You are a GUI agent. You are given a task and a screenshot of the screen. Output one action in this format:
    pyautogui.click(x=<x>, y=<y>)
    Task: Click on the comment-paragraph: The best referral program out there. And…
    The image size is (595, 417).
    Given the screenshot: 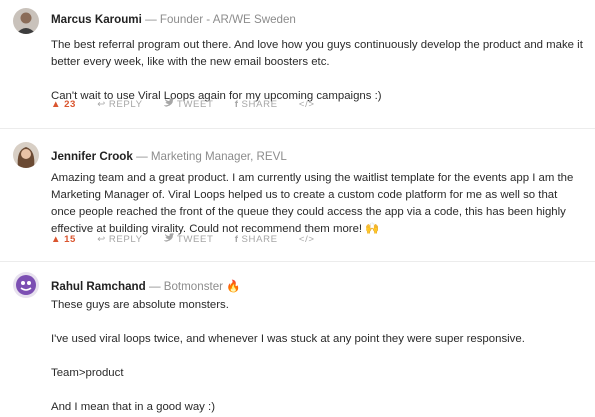 What is the action you would take?
    pyautogui.click(x=317, y=53)
    